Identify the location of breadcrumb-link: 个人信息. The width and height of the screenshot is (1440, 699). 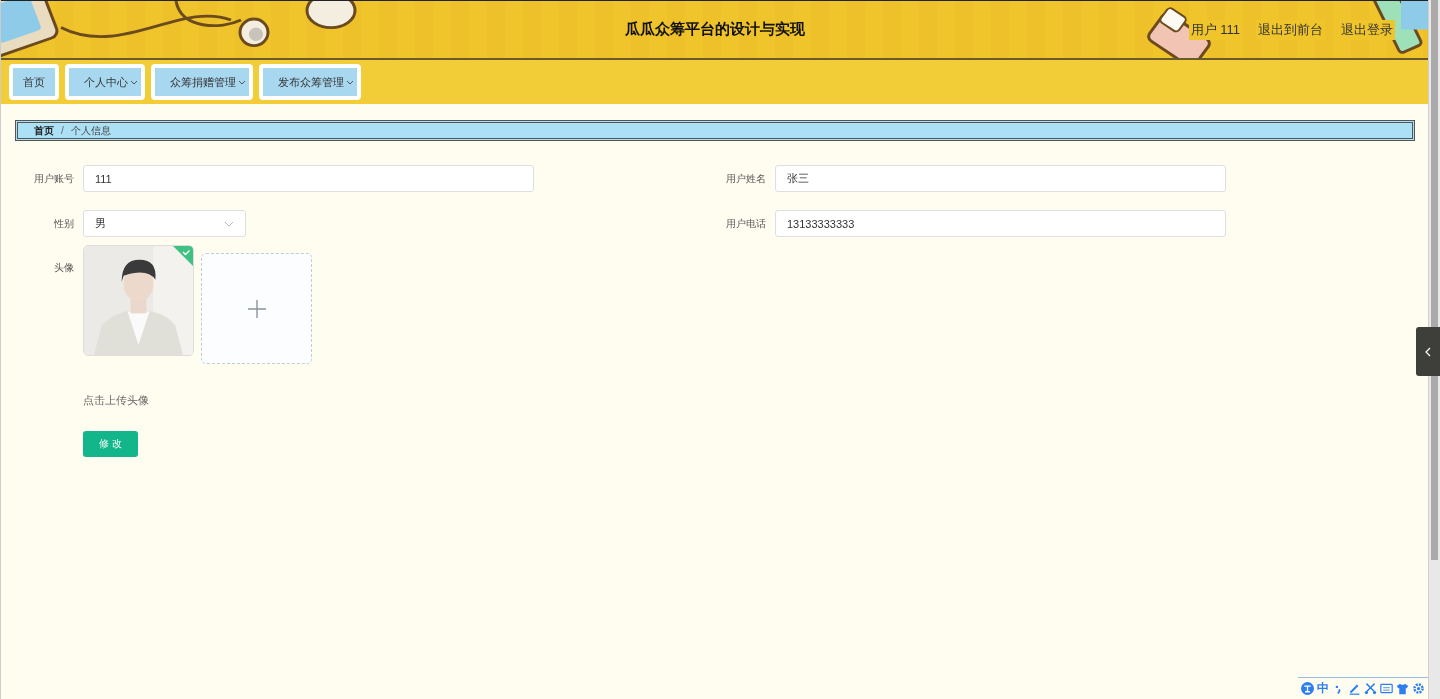
(90, 130).